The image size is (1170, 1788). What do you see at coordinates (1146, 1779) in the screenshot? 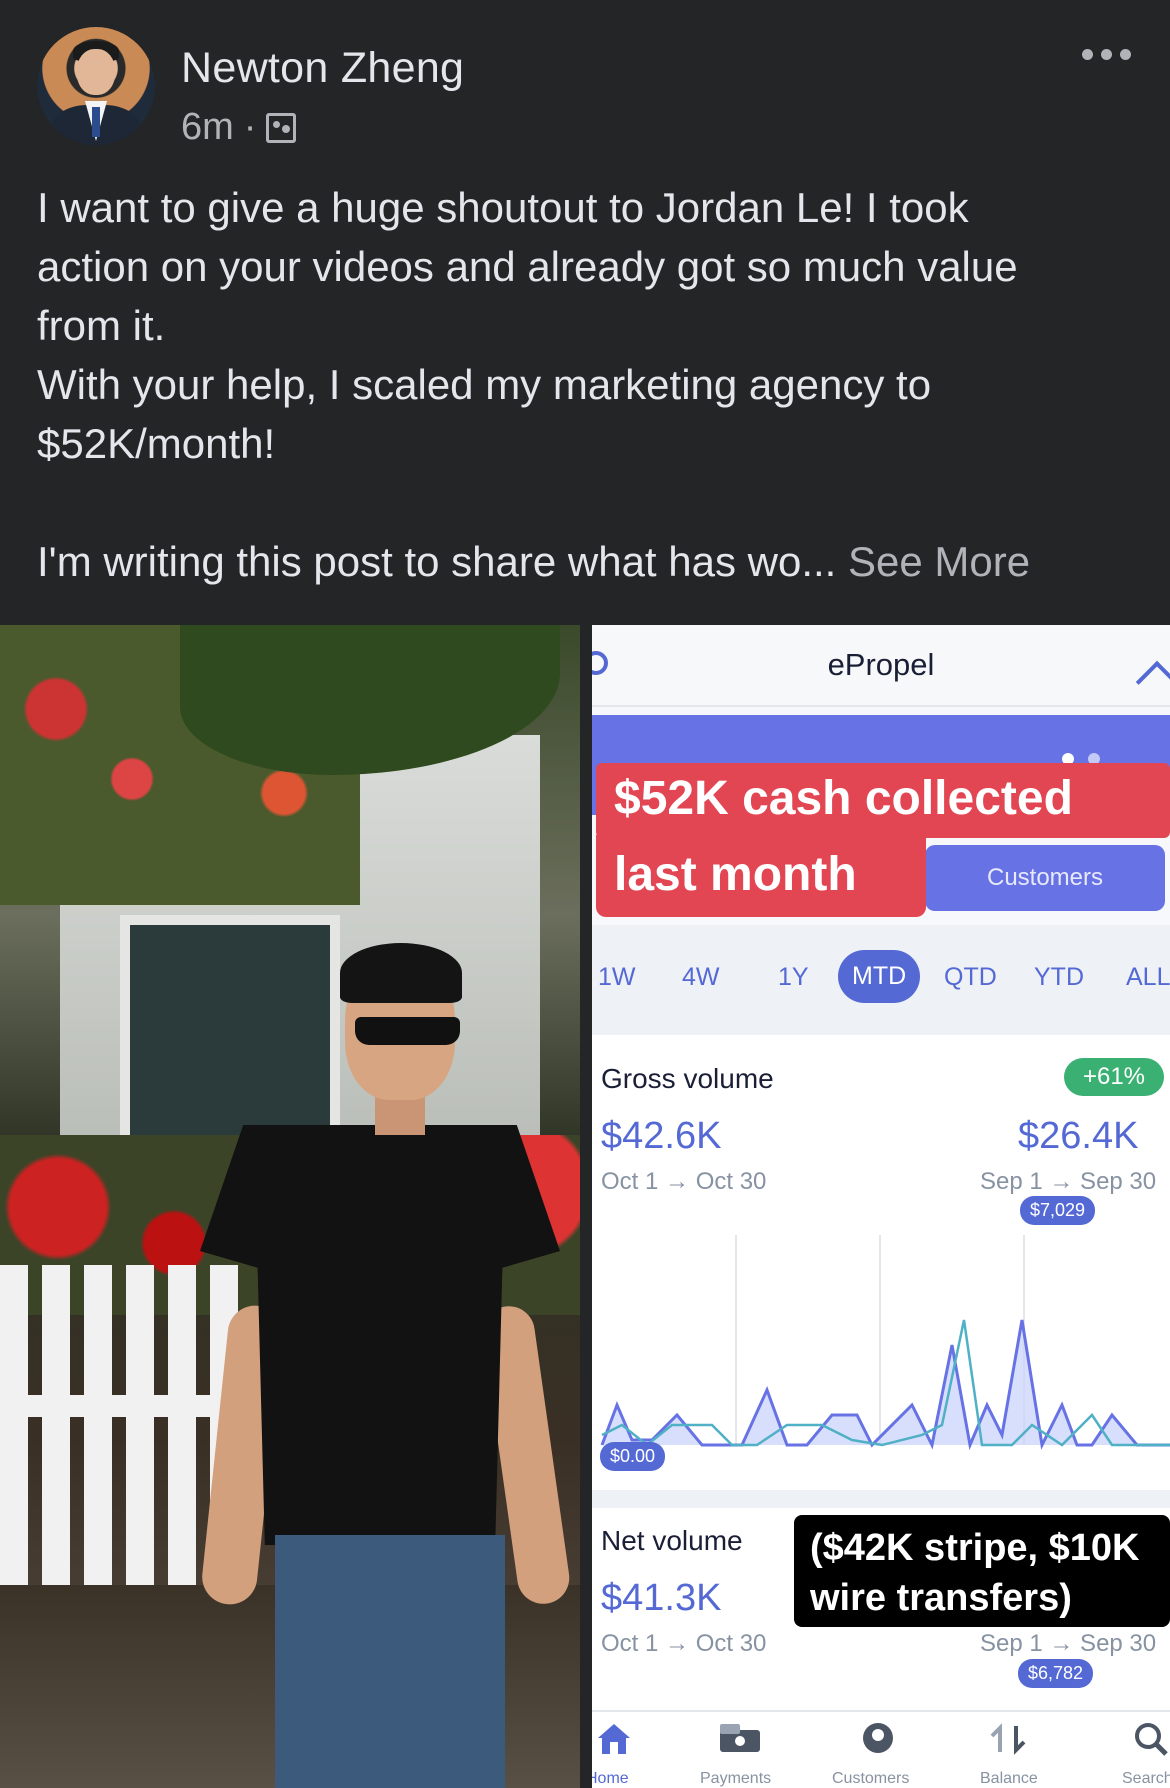
I see `tab-search: Search` at bounding box center [1146, 1779].